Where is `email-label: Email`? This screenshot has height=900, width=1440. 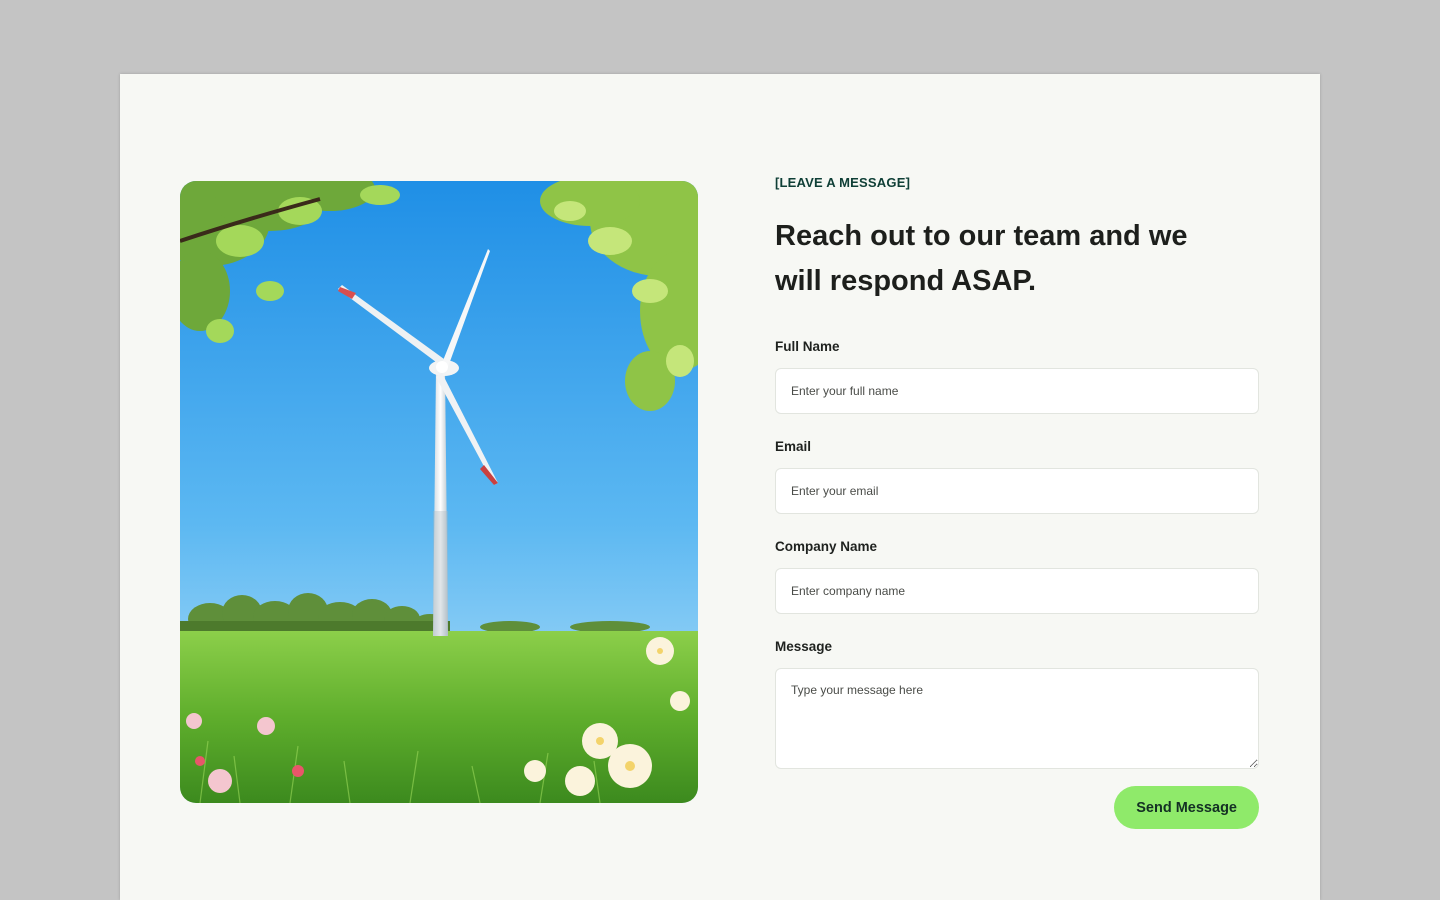
email-label: Email is located at coordinates (793, 446).